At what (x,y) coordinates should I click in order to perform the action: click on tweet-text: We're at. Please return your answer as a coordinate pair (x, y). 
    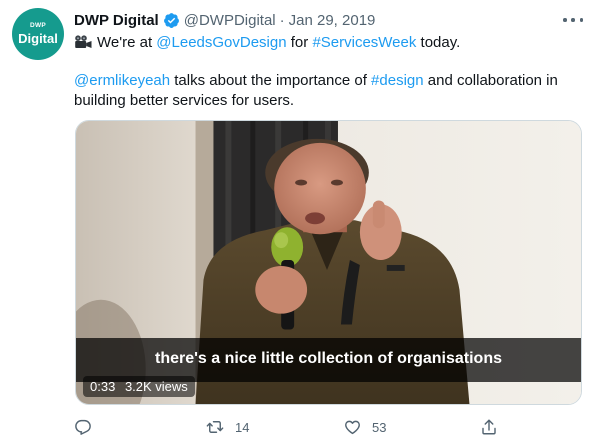
    Looking at the image, I should click on (127, 42).